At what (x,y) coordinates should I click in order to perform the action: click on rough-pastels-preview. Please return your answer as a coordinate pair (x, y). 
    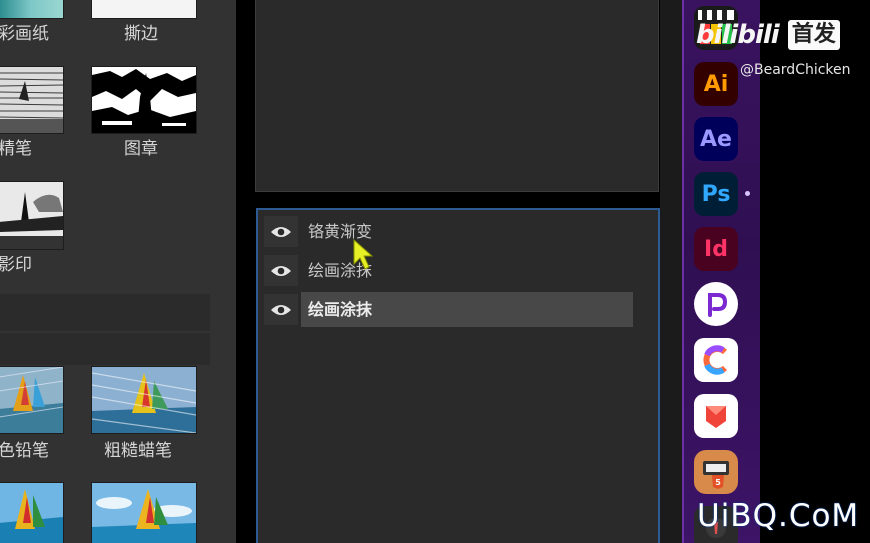
    Looking at the image, I should click on (144, 400).